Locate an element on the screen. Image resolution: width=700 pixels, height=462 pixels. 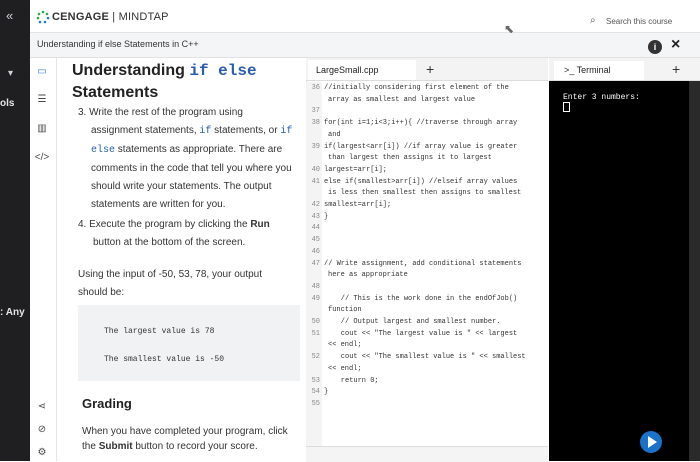
line-number: 43 is located at coordinates (315, 216).